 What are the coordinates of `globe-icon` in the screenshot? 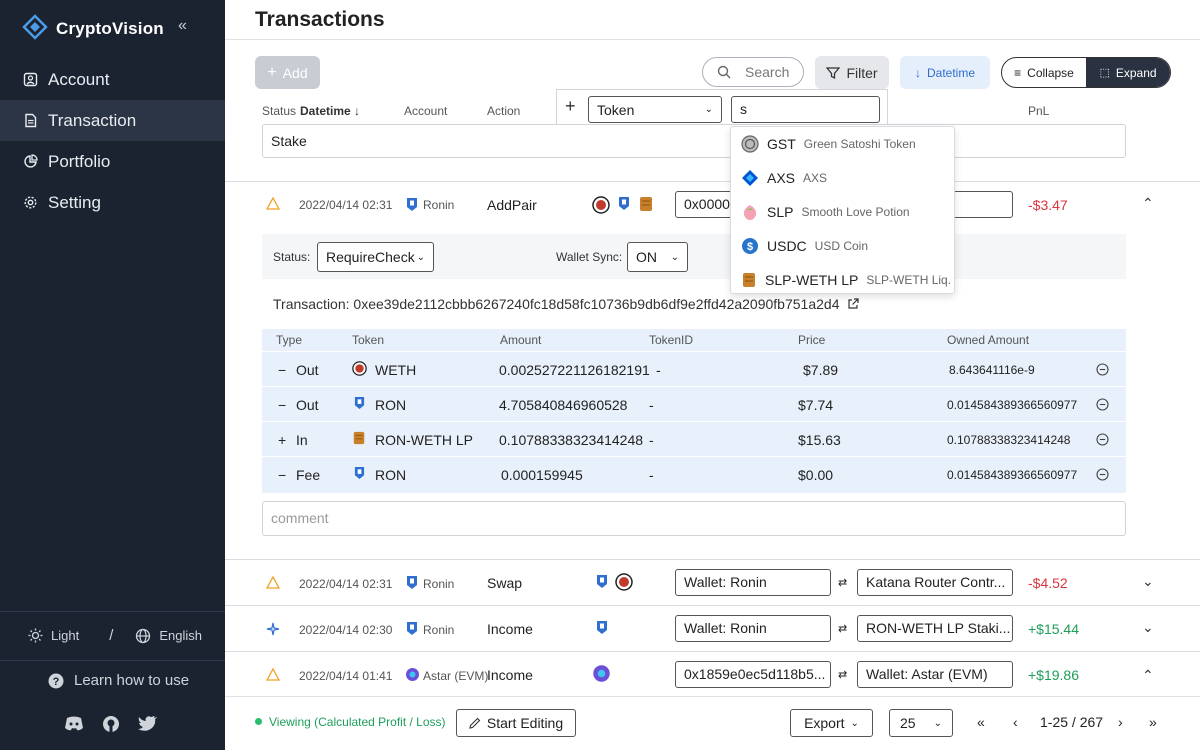 It's located at (143, 636).